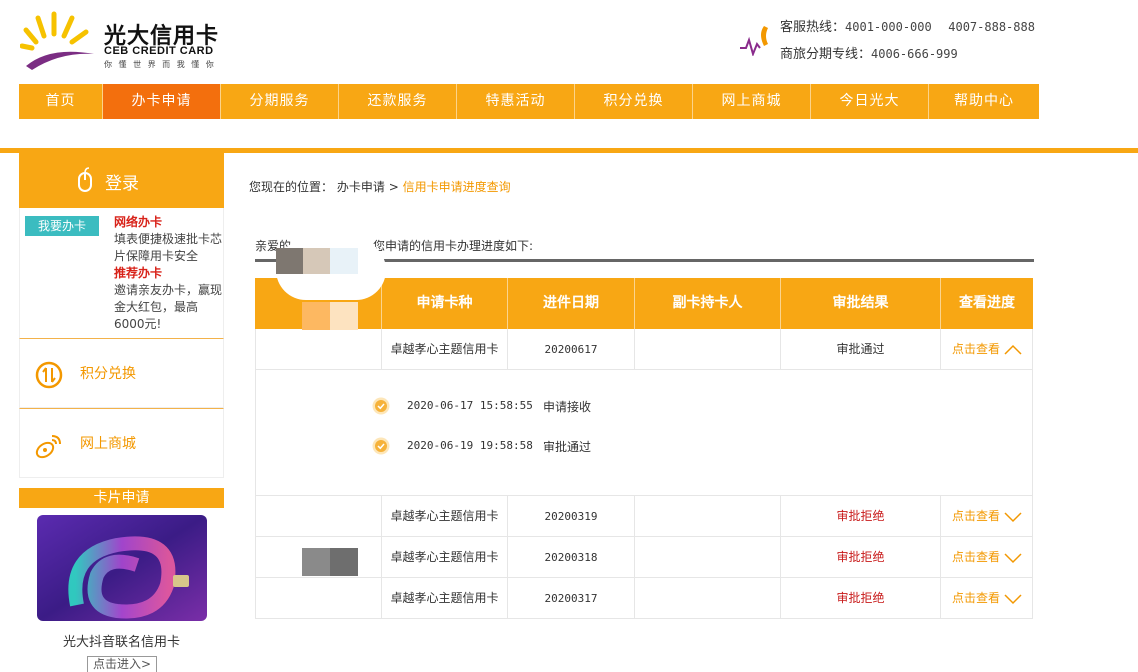  What do you see at coordinates (121, 642) in the screenshot?
I see `card-name: 光大抖音联名信用卡` at bounding box center [121, 642].